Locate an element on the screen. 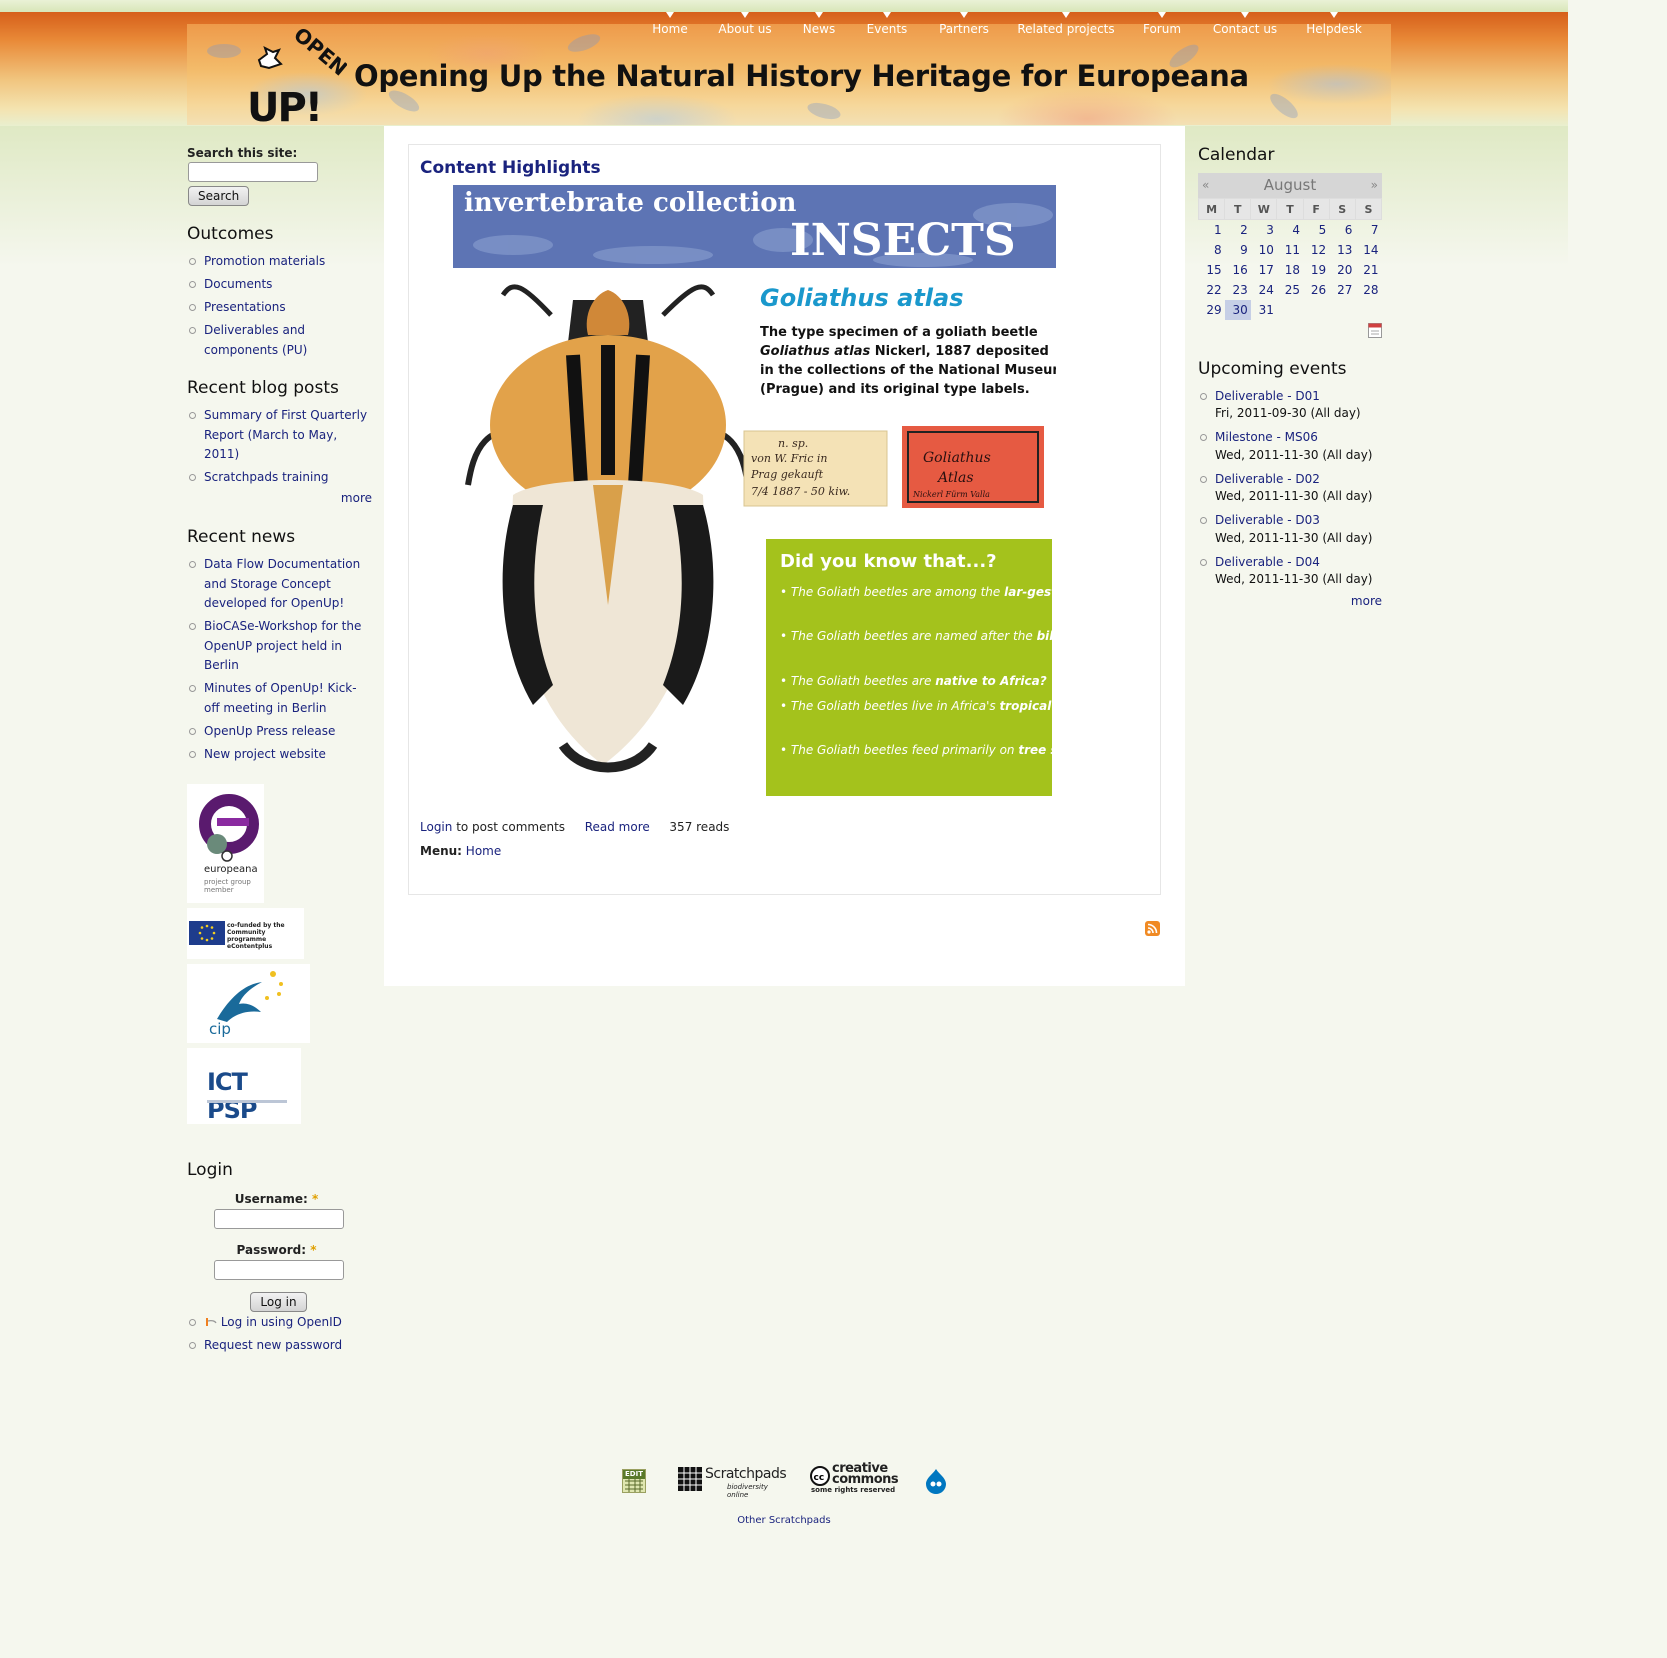 The image size is (1667, 1658). search-input is located at coordinates (253, 172).